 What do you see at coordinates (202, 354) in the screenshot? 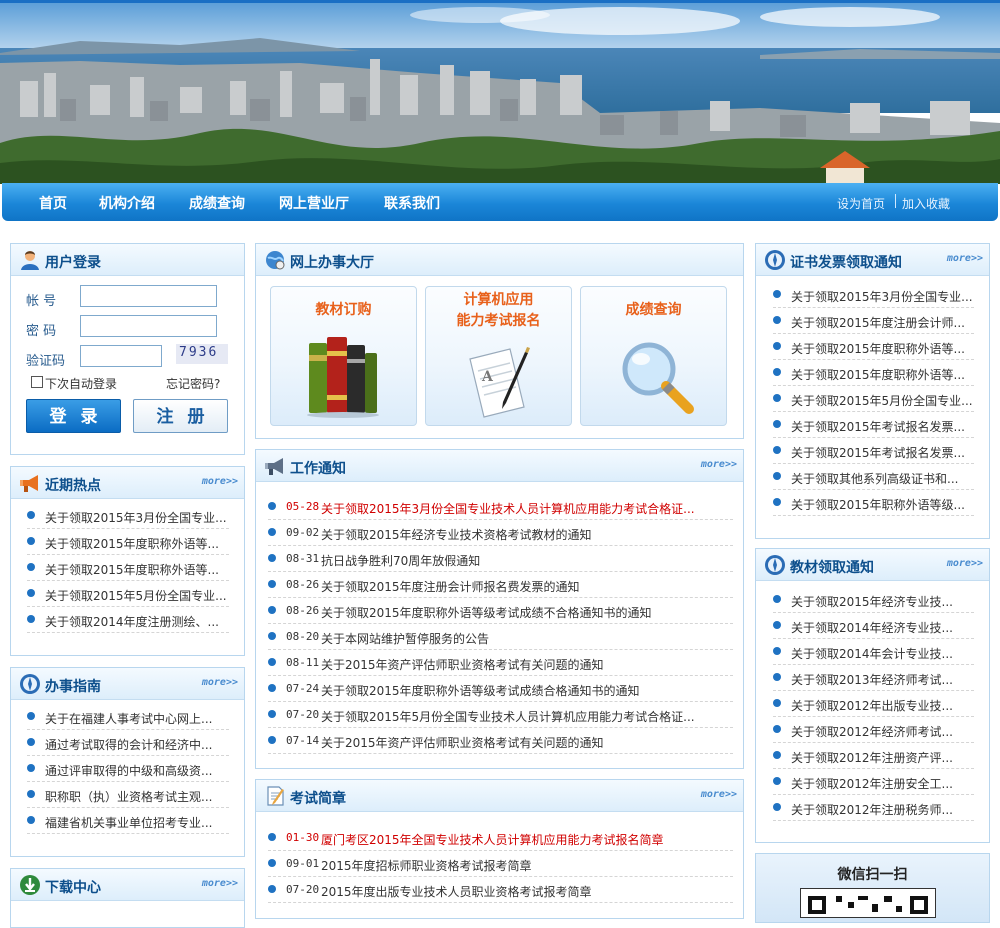
I see `captcha-image: 7936` at bounding box center [202, 354].